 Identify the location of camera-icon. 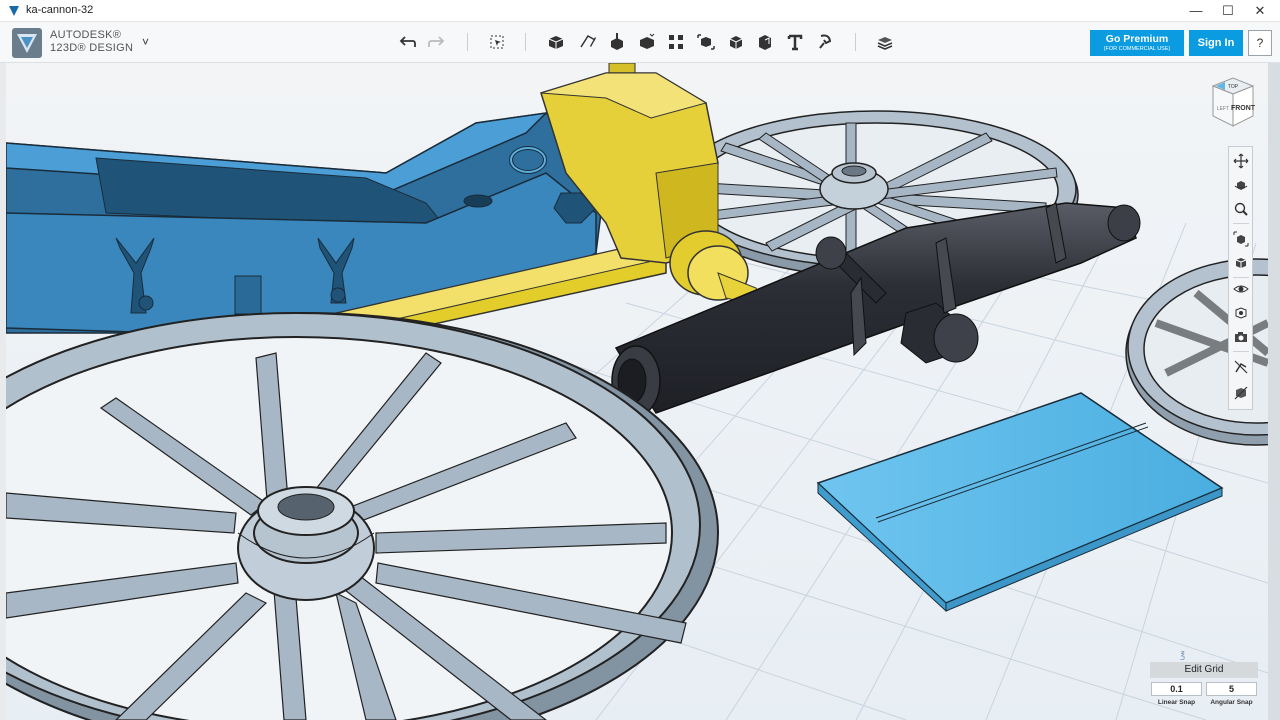
(1241, 337).